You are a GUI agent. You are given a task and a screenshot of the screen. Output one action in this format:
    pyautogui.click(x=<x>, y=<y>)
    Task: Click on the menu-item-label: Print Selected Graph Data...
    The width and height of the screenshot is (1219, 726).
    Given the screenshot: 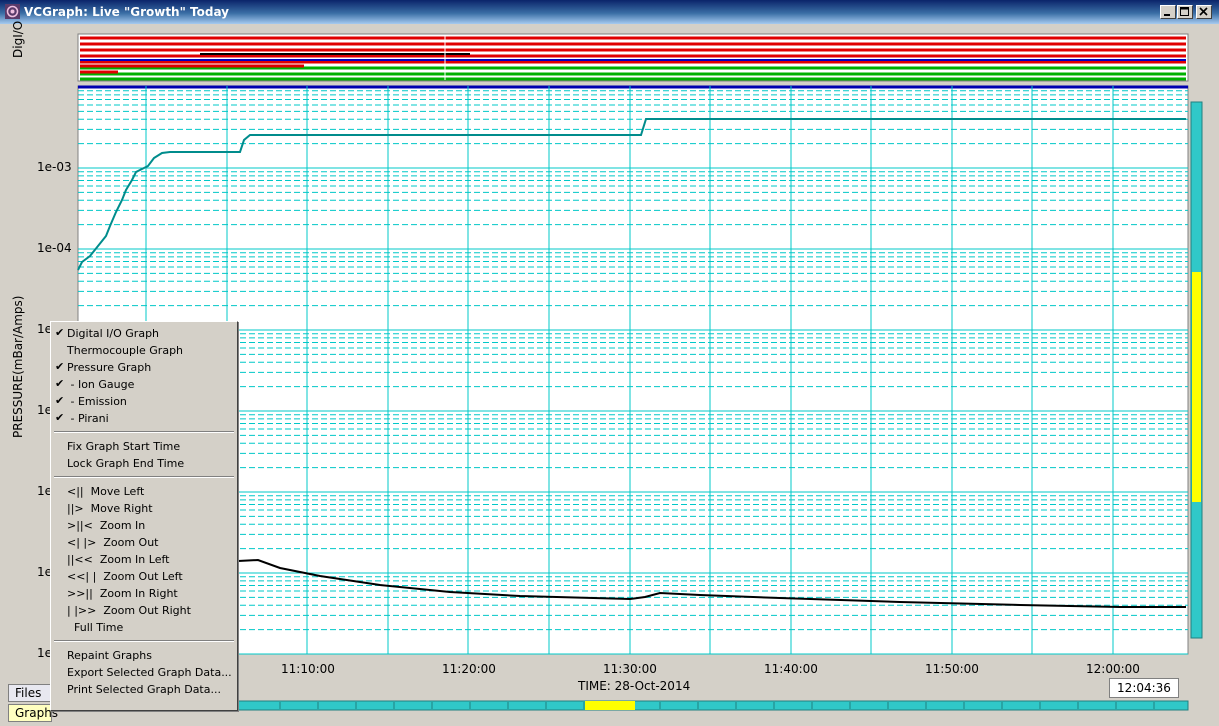 What is the action you would take?
    pyautogui.click(x=144, y=689)
    